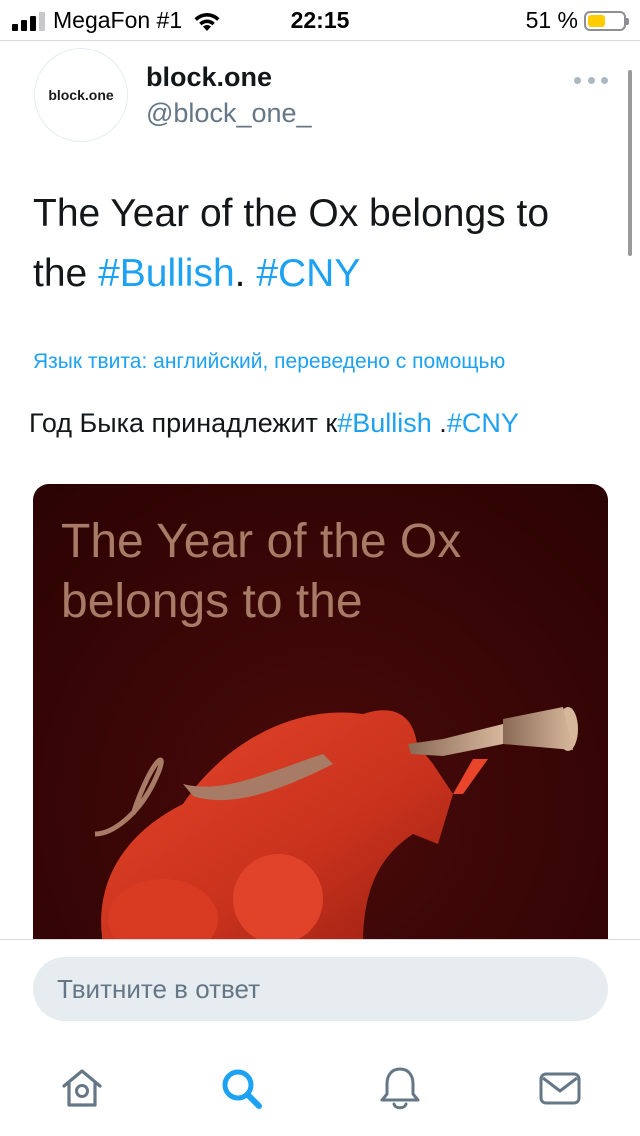  What do you see at coordinates (560, 1088) in the screenshot?
I see `messages-icon` at bounding box center [560, 1088].